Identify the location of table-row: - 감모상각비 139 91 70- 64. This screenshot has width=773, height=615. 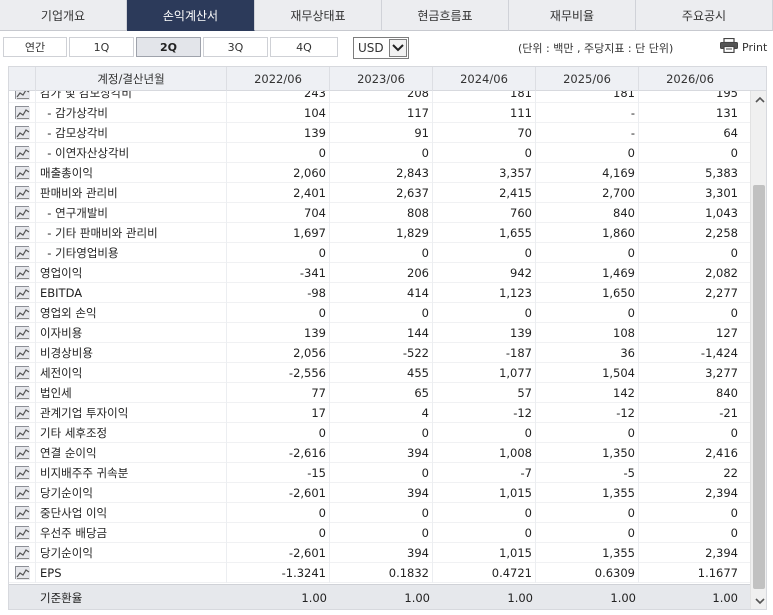
(379, 132).